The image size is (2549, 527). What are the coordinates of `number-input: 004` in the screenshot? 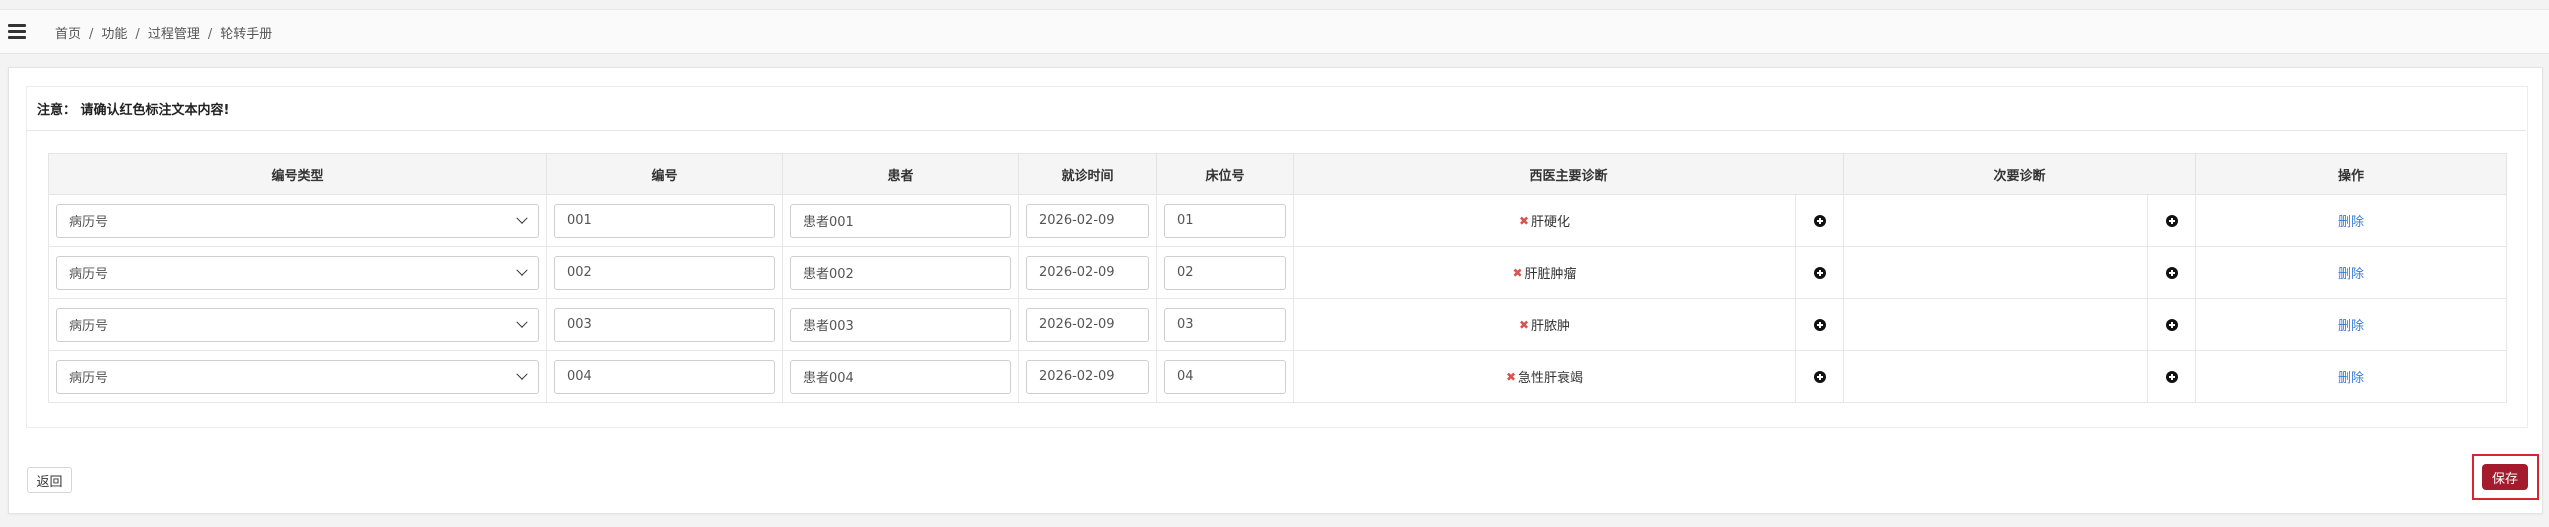 It's located at (664, 376).